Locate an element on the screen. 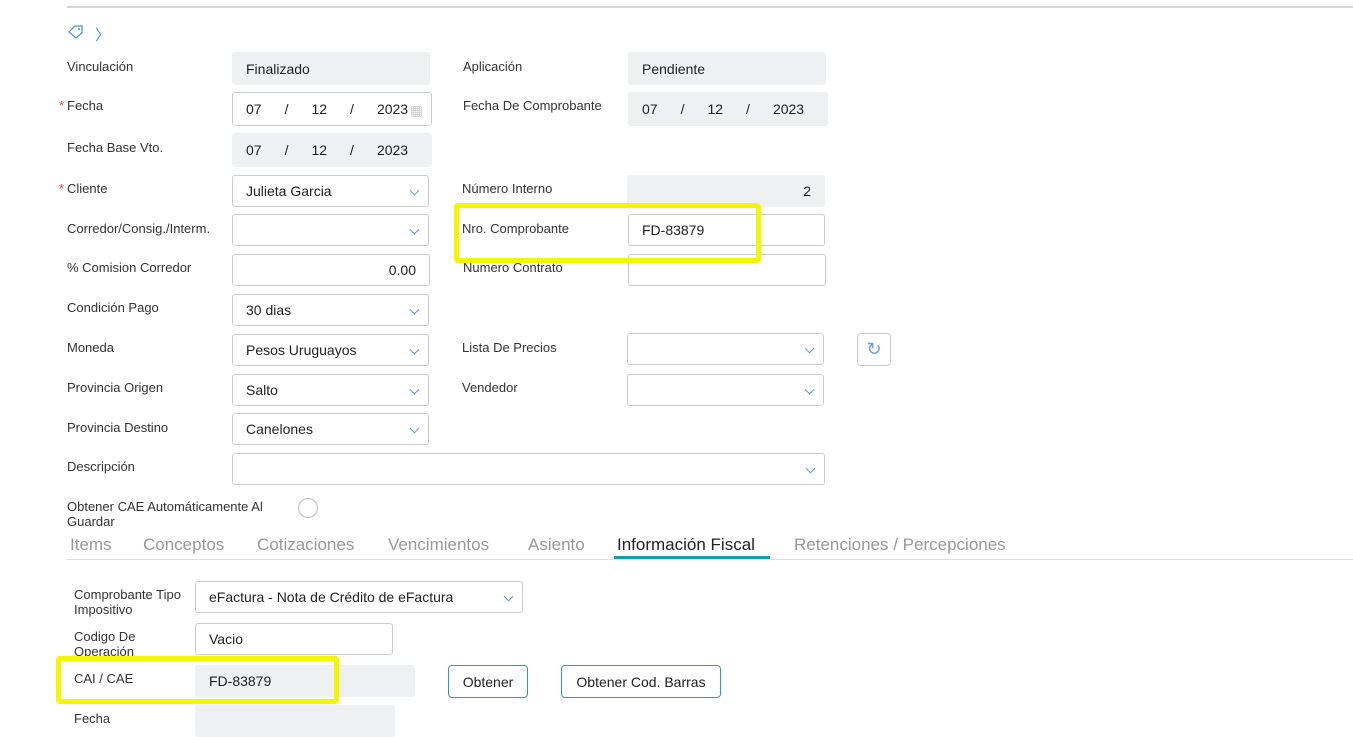 Image resolution: width=1353 pixels, height=737 pixels. tab-conceptos: Conceptos is located at coordinates (183, 545).